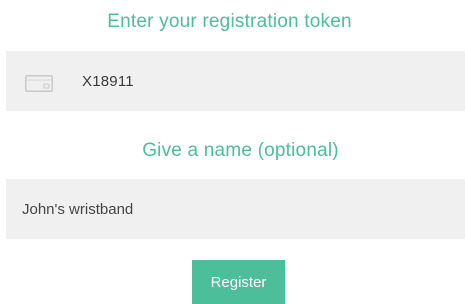 This screenshot has height=304, width=465. Describe the element at coordinates (238, 282) in the screenshot. I see `register-button: Register` at that location.